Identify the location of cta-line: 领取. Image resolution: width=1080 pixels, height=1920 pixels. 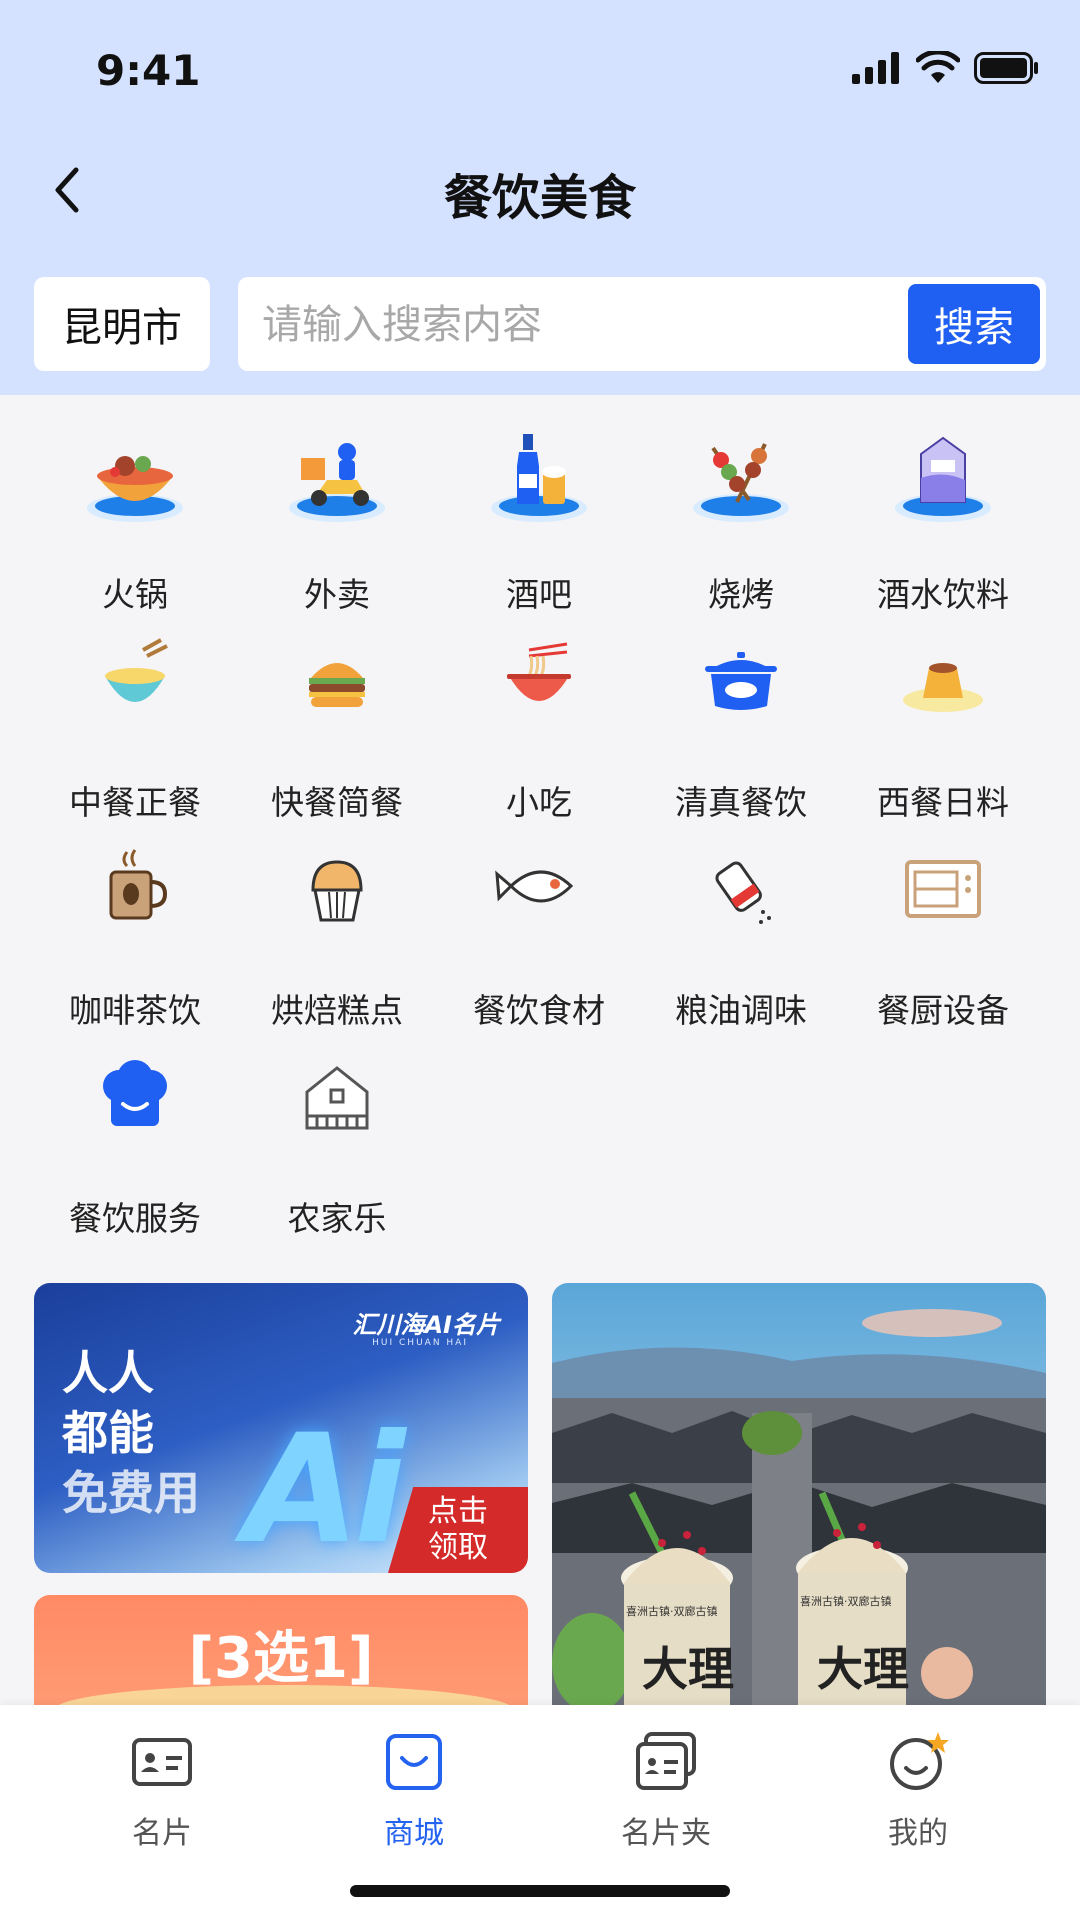
(458, 1547).